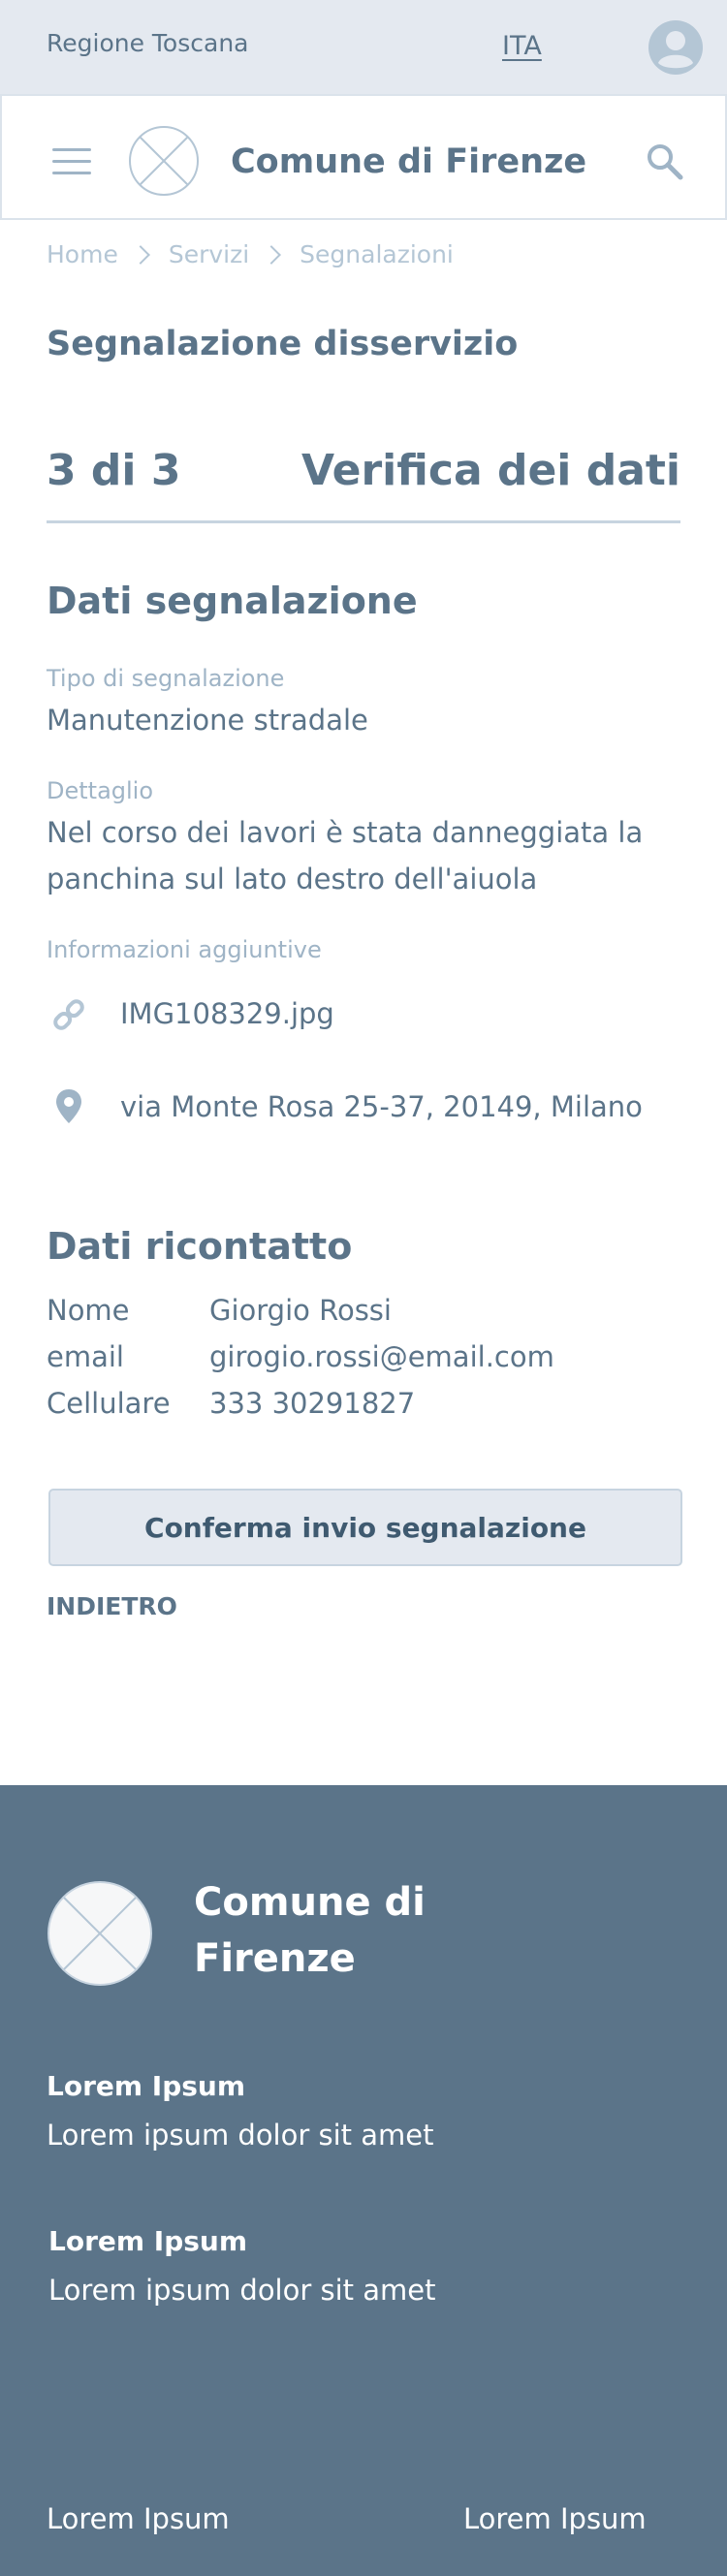  I want to click on report-detail-label: Dettaglio, so click(100, 790).